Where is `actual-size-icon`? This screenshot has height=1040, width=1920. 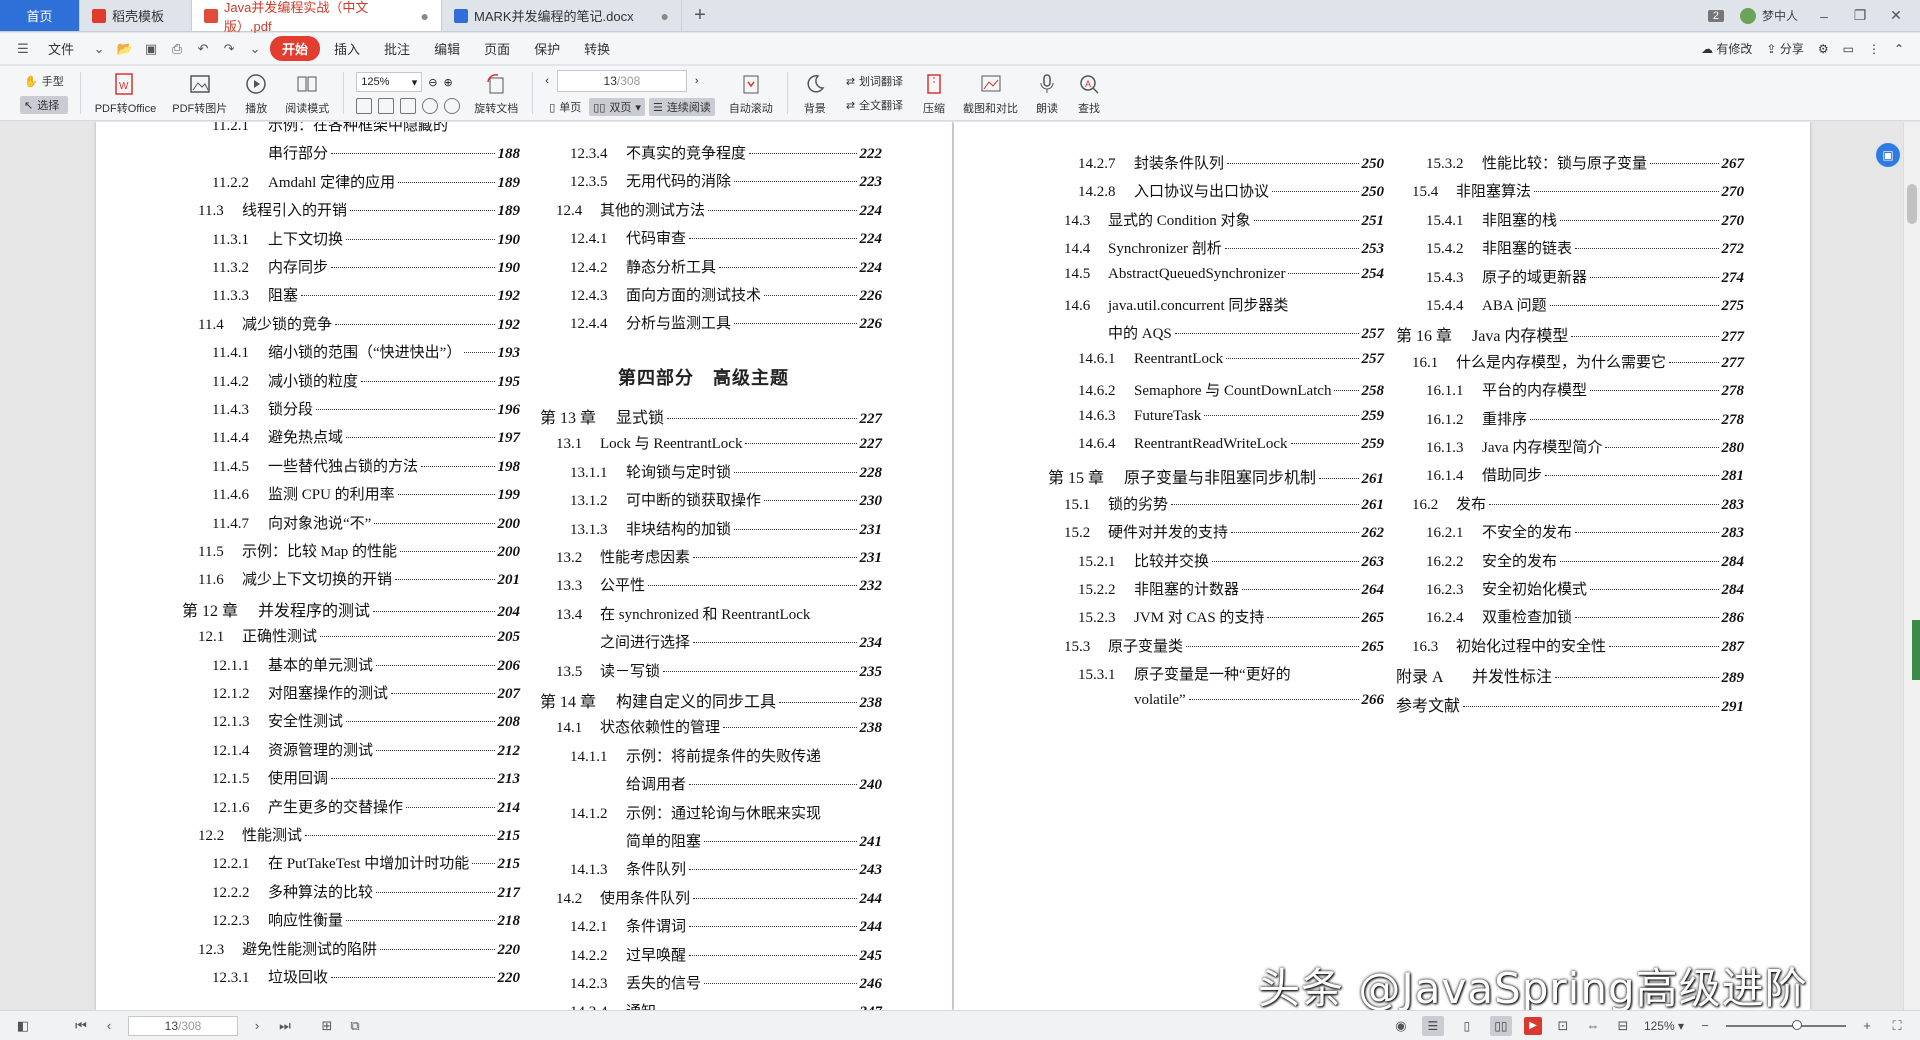
actual-size-icon is located at coordinates (408, 106).